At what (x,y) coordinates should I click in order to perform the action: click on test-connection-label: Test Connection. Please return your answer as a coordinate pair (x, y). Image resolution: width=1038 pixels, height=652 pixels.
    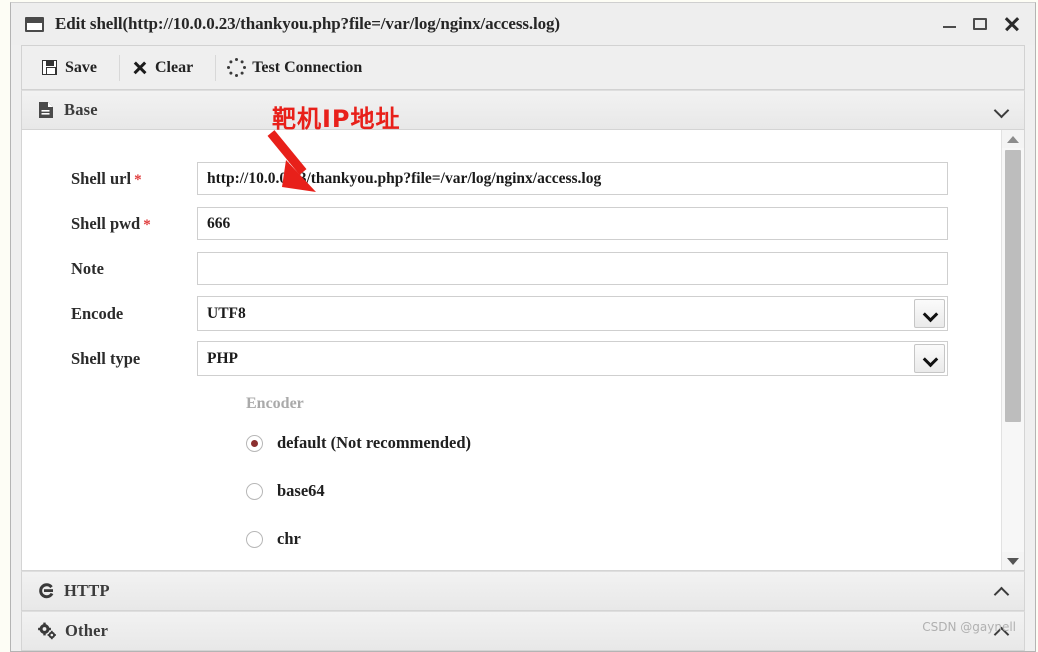
    Looking at the image, I should click on (307, 67).